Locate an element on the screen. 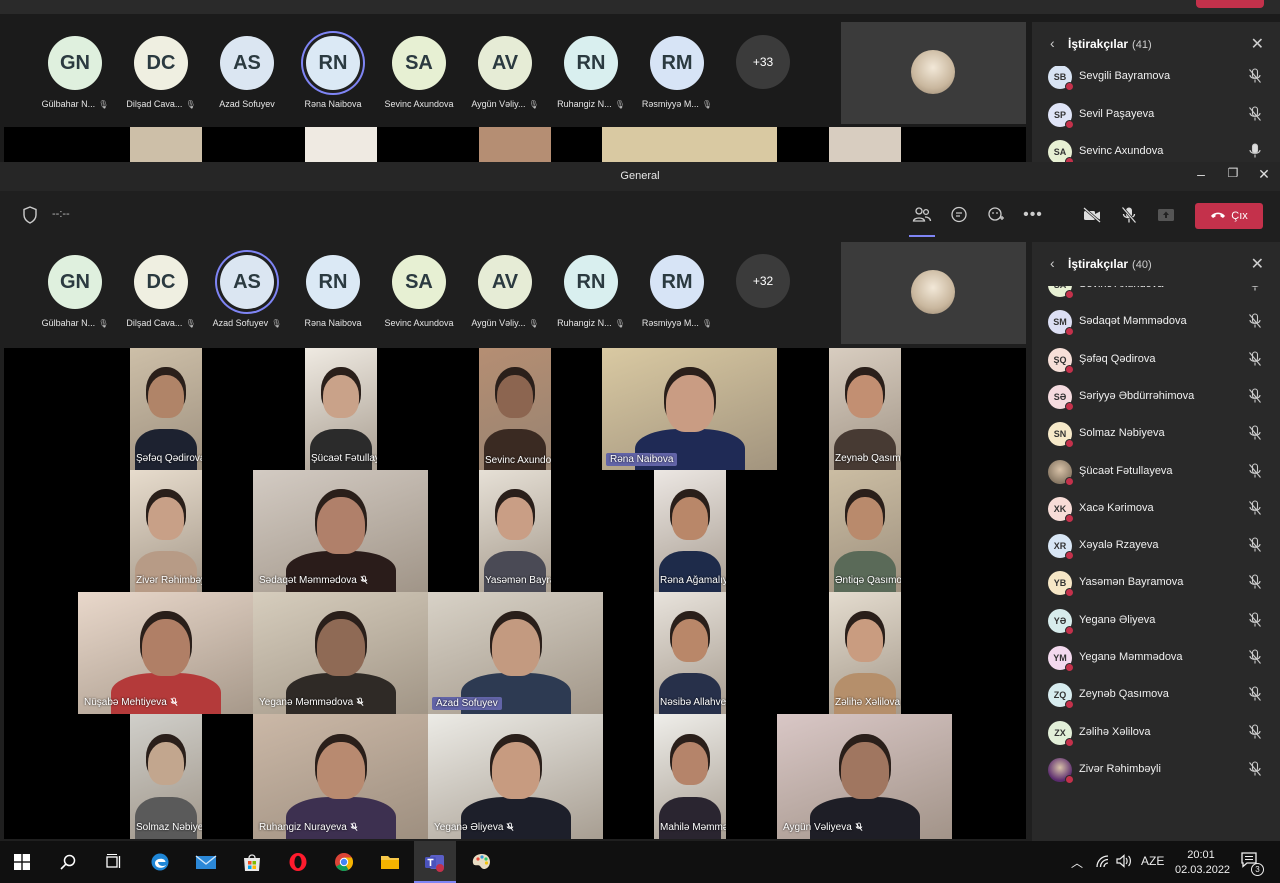 This screenshot has height=883, width=1280. video-tile: Solmaz Nəbiyeva is located at coordinates (166, 776).